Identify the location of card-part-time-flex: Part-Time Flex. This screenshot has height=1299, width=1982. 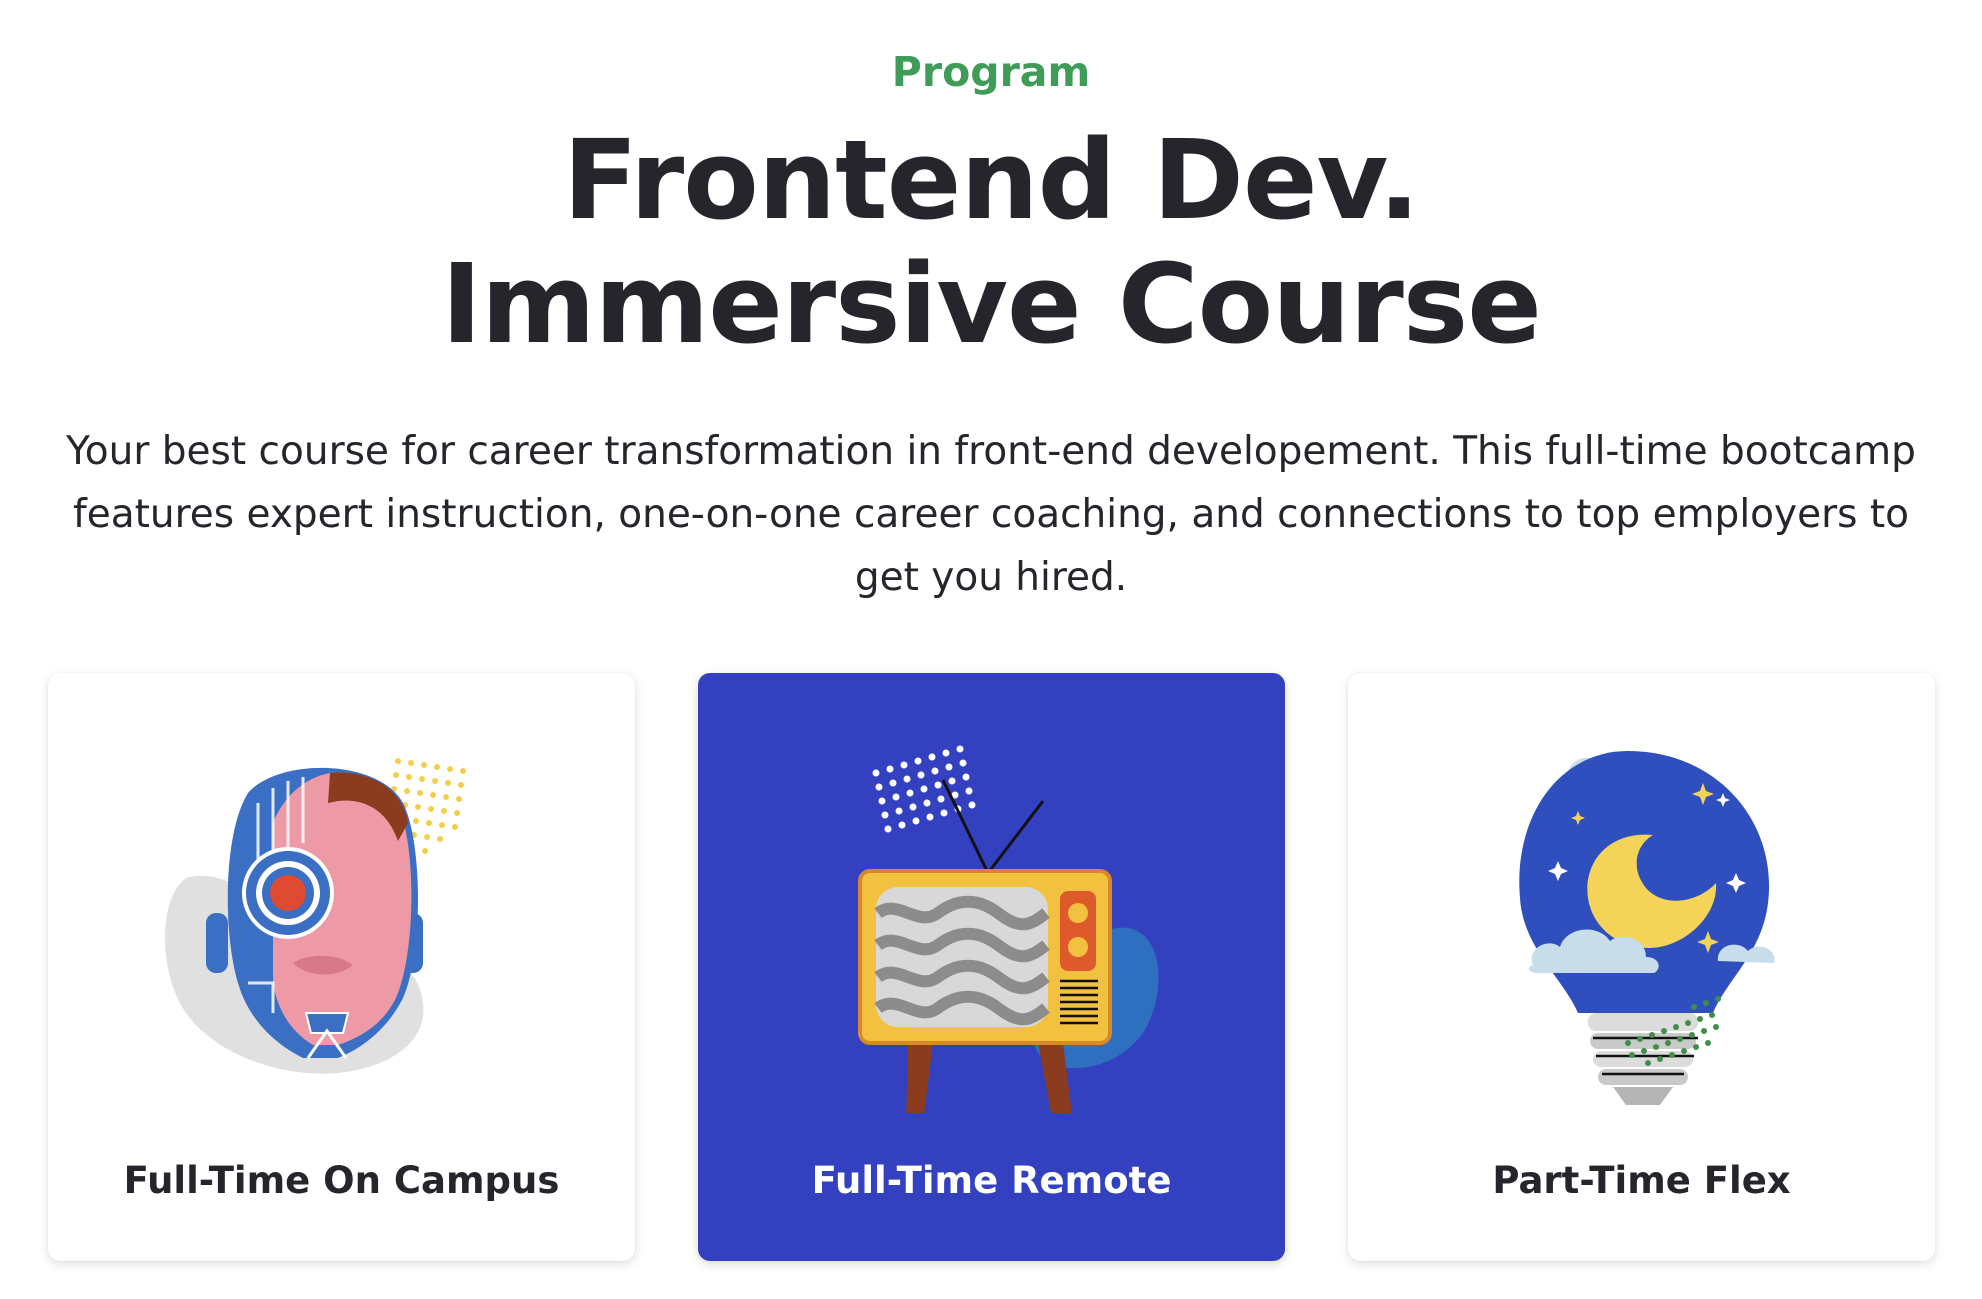
(1641, 967).